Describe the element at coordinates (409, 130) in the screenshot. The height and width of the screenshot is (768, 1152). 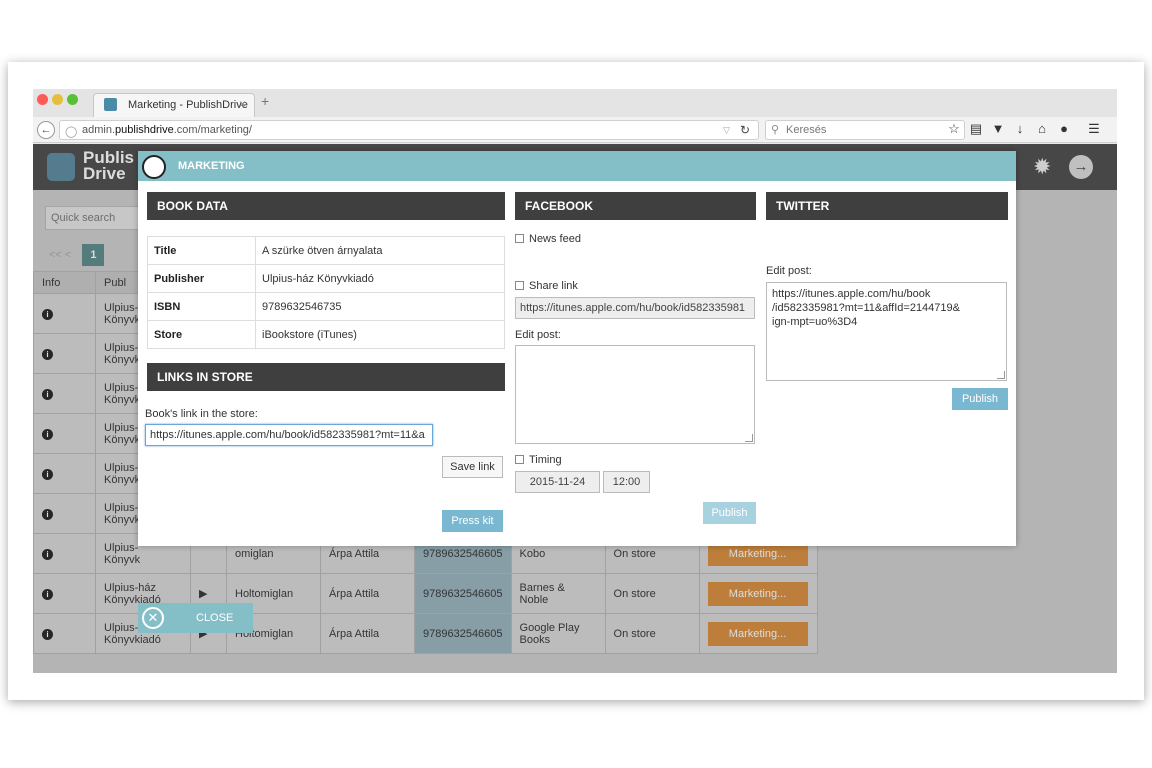
I see `address-bar: ◯ admin.publishdrive.com/marketing/ ▽ ↻` at that location.